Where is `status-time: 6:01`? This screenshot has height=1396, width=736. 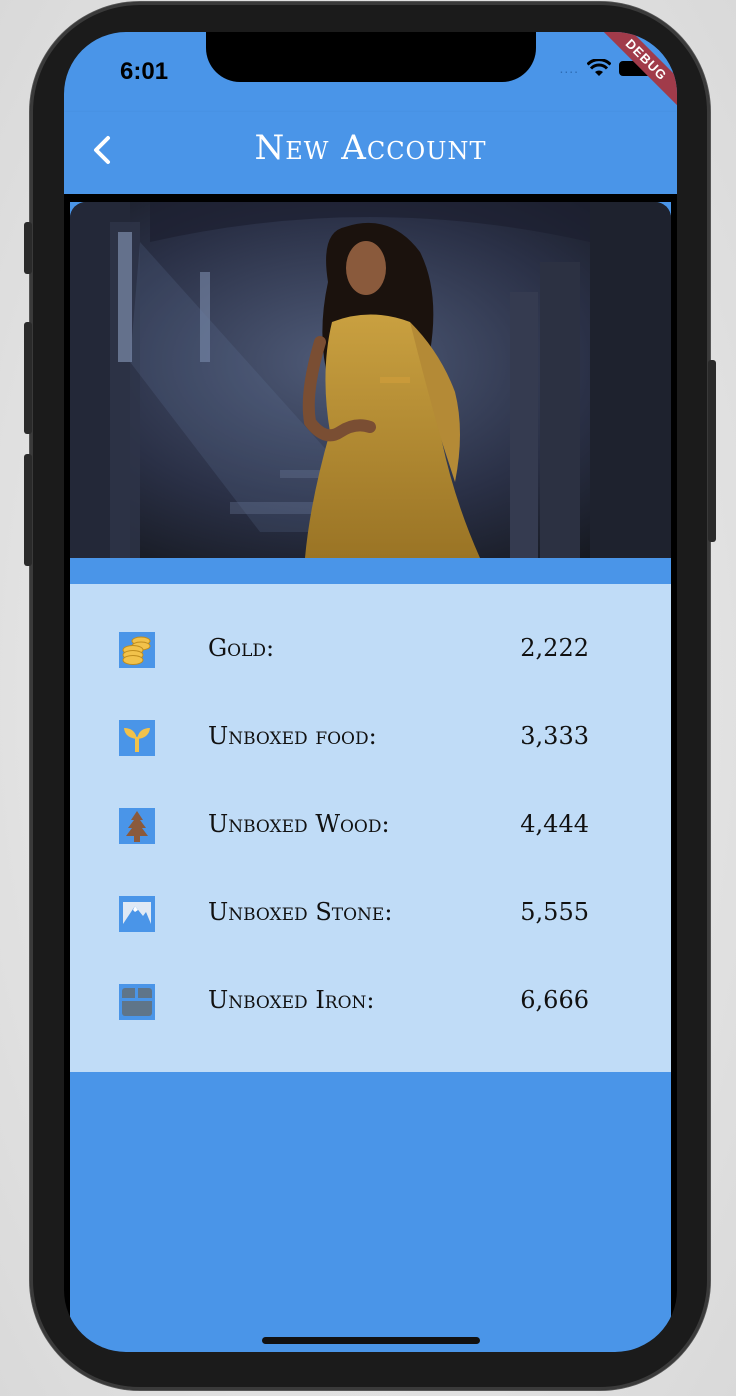
status-time: 6:01 is located at coordinates (144, 71).